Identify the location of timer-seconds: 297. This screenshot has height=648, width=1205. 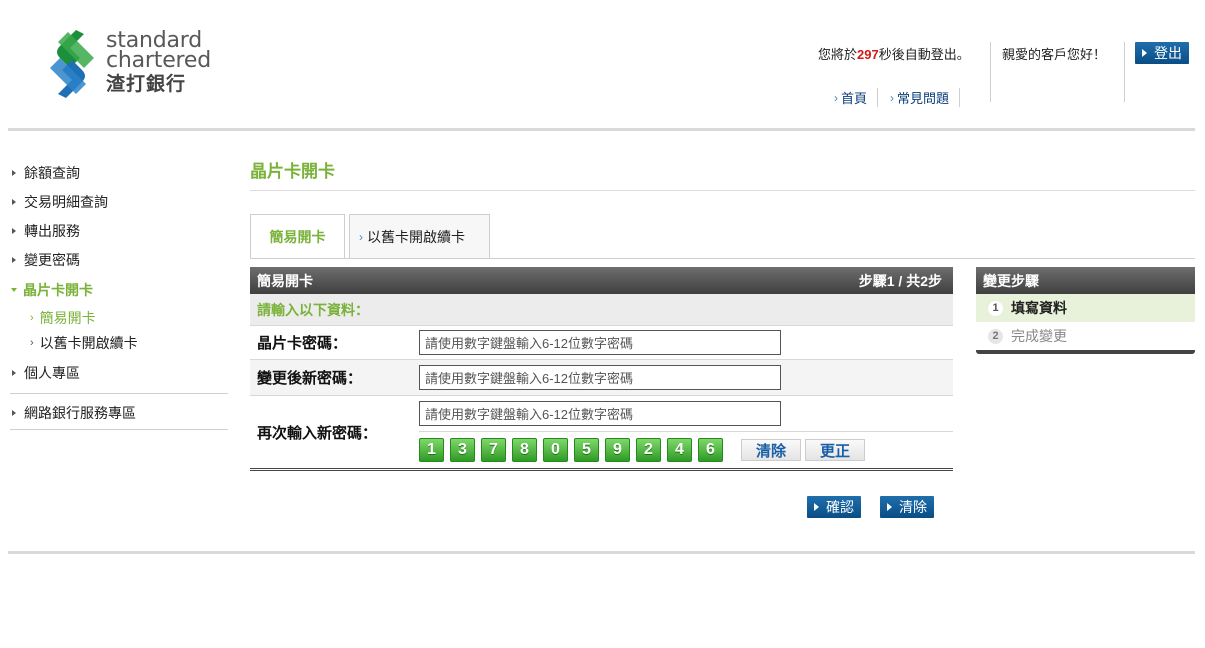
(868, 54).